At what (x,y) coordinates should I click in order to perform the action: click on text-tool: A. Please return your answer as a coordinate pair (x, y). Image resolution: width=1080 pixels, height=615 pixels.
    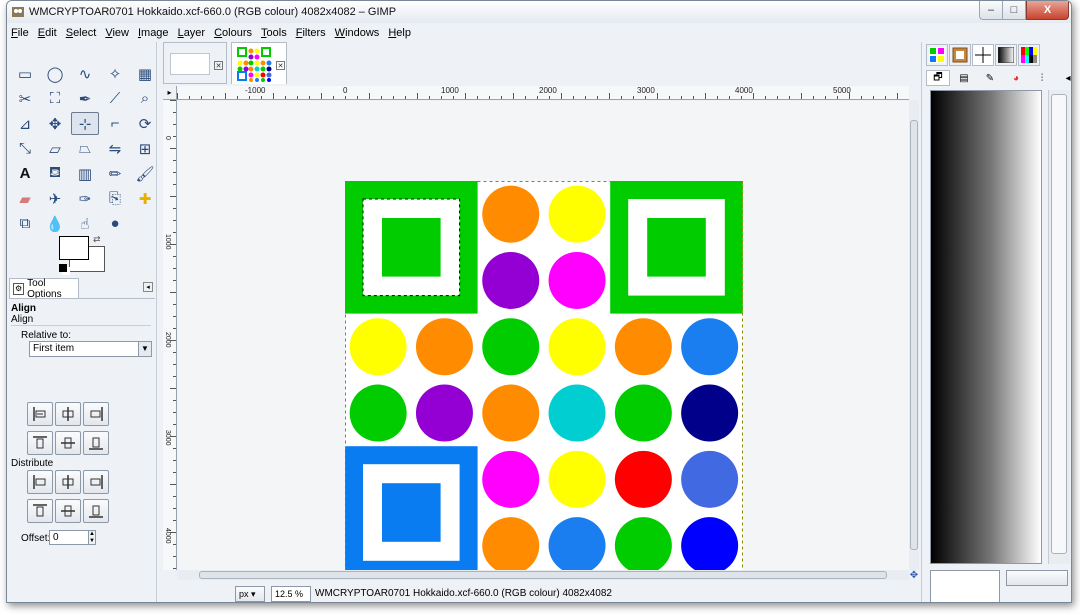
    Looking at the image, I should click on (25, 173).